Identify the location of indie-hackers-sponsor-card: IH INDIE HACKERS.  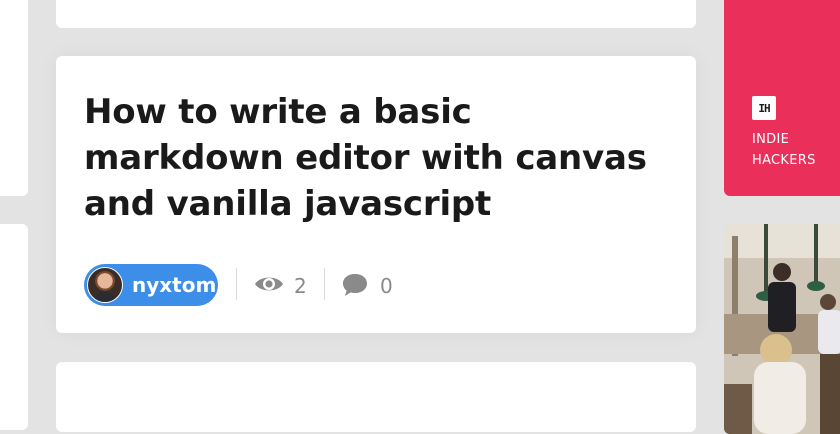
(782, 98).